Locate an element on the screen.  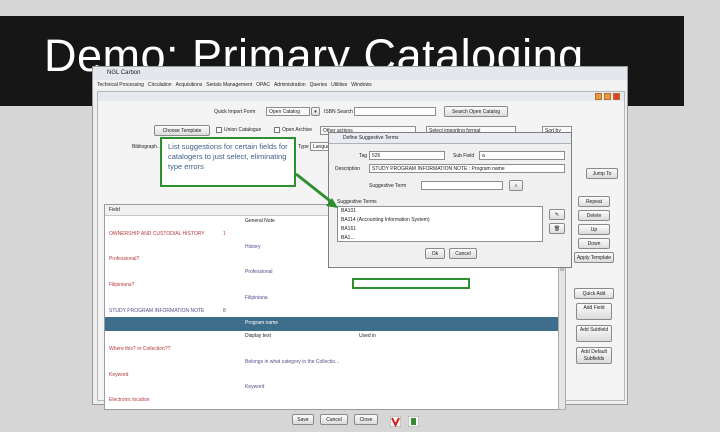
table-row: URL is located at coordinates (335, 408).